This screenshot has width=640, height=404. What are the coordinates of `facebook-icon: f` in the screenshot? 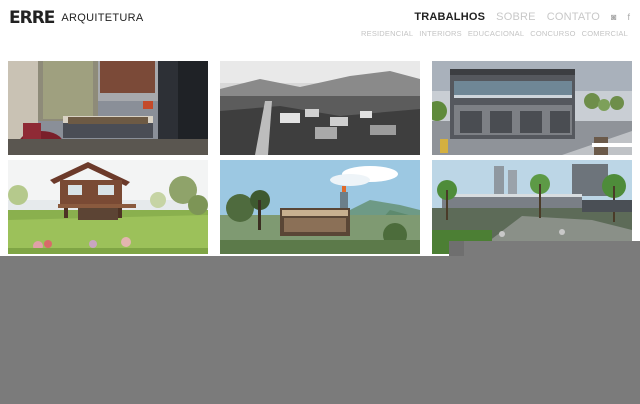 It's located at (628, 17).